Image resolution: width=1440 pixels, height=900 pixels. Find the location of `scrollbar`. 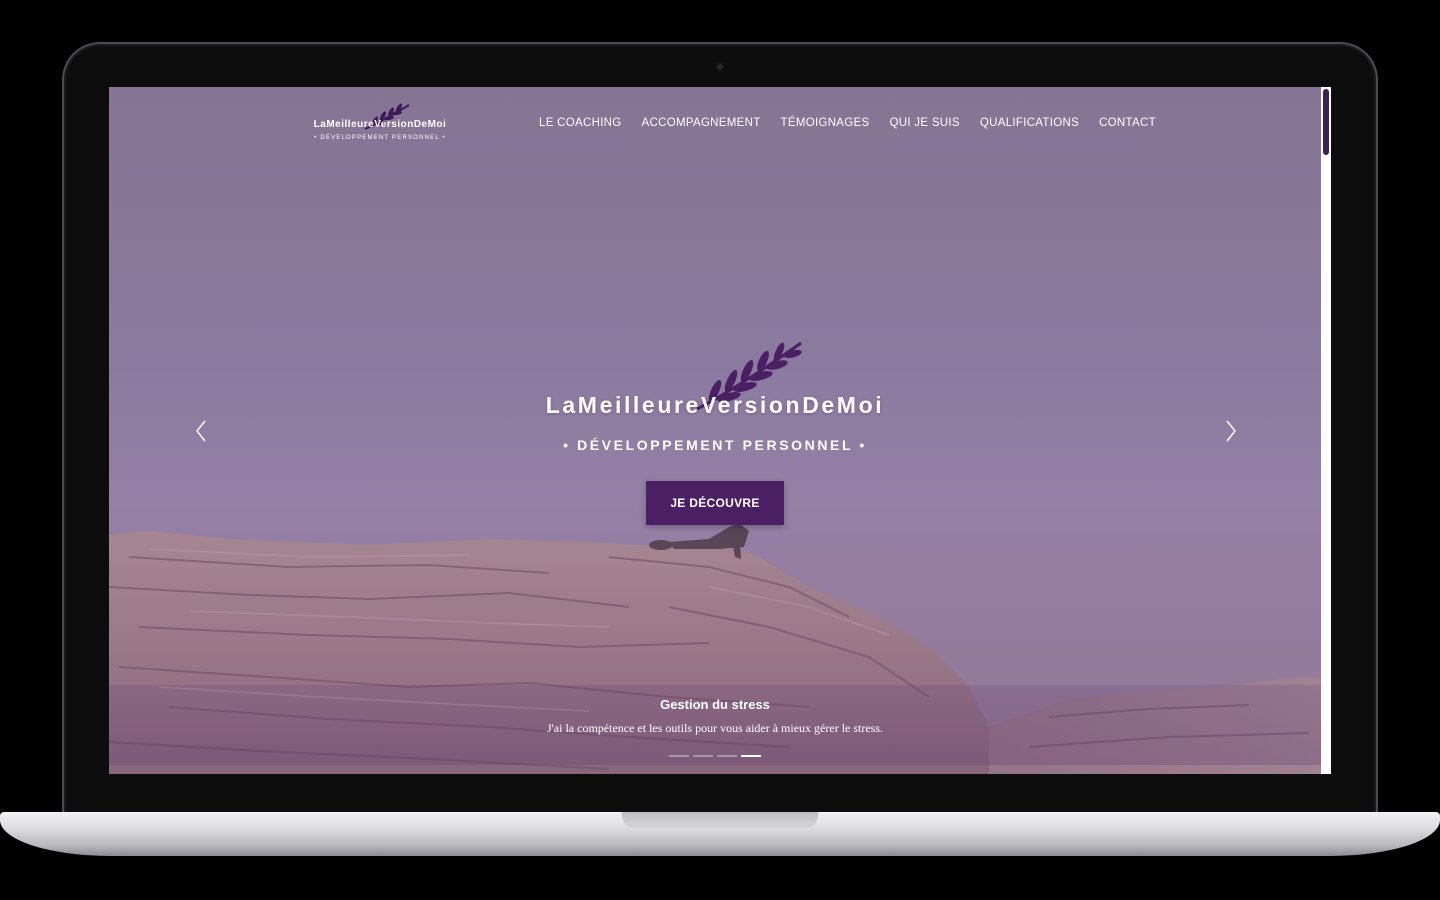

scrollbar is located at coordinates (1326, 430).